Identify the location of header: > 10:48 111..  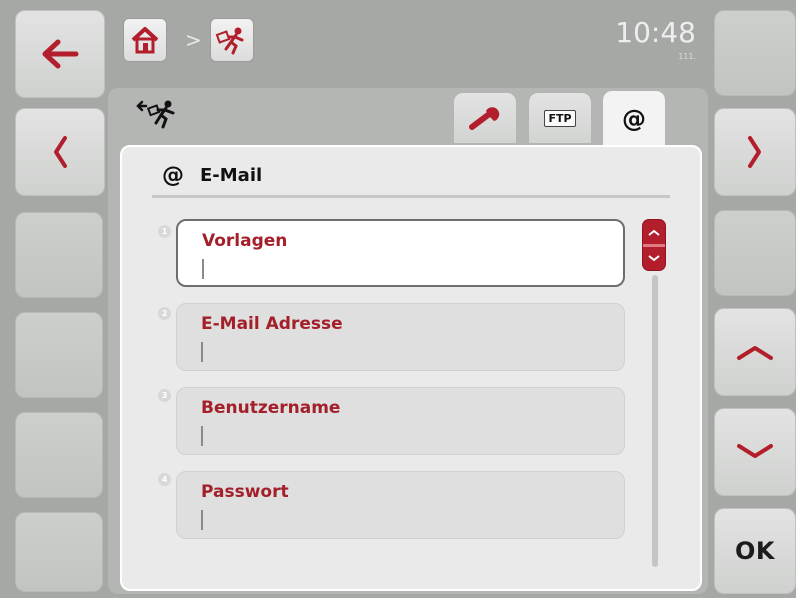
(407, 52).